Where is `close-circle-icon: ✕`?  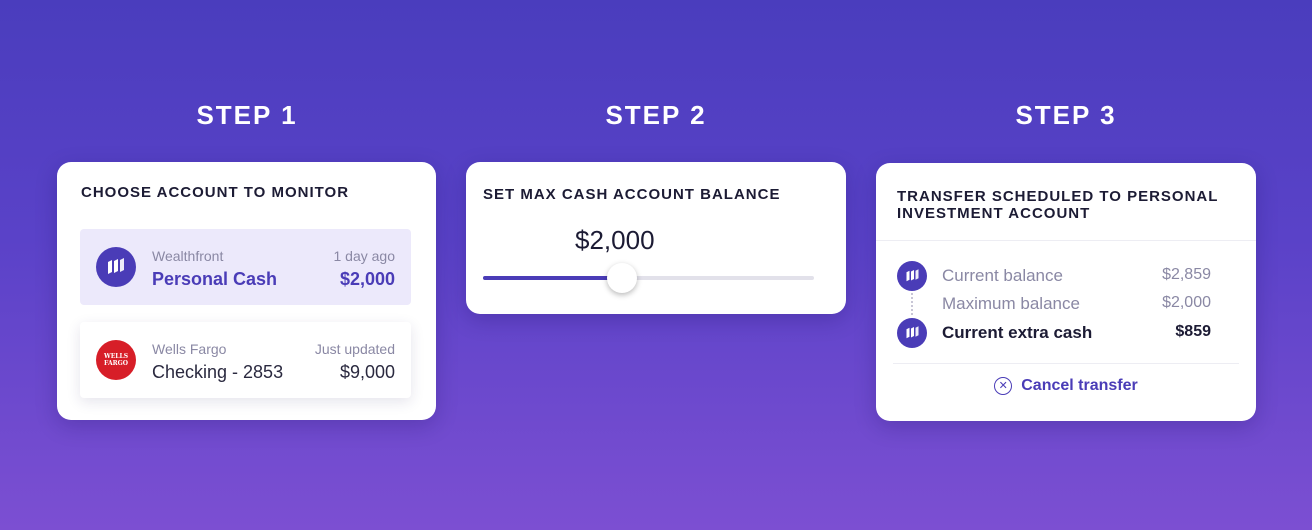
close-circle-icon: ✕ is located at coordinates (1003, 386).